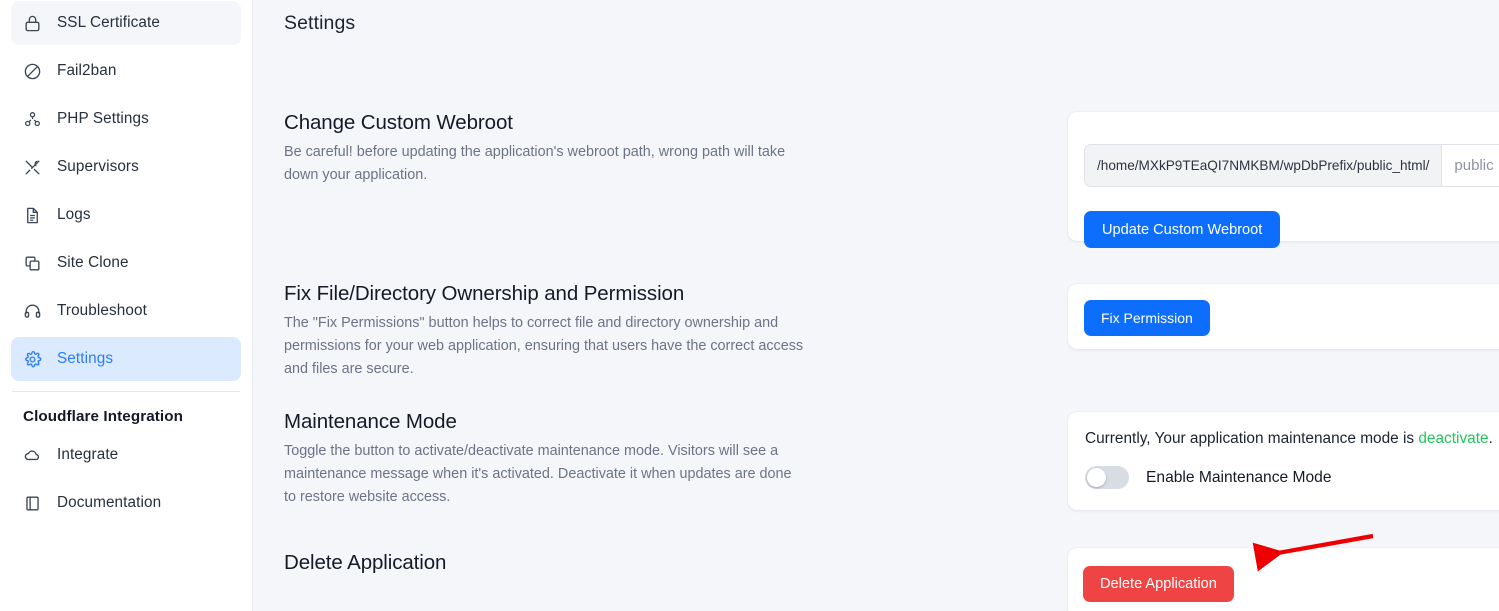 This screenshot has height=611, width=1499. I want to click on sidebar-item-integrate: Integrate, so click(126, 455).